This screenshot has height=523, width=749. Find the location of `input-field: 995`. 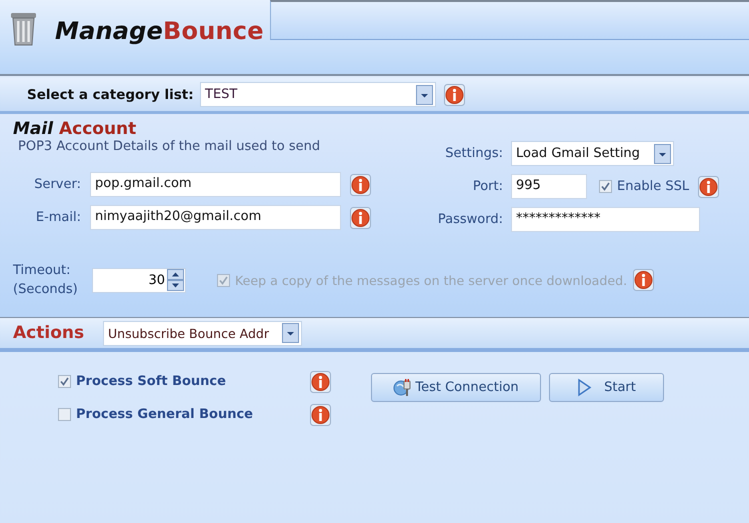

input-field: 995 is located at coordinates (549, 186).